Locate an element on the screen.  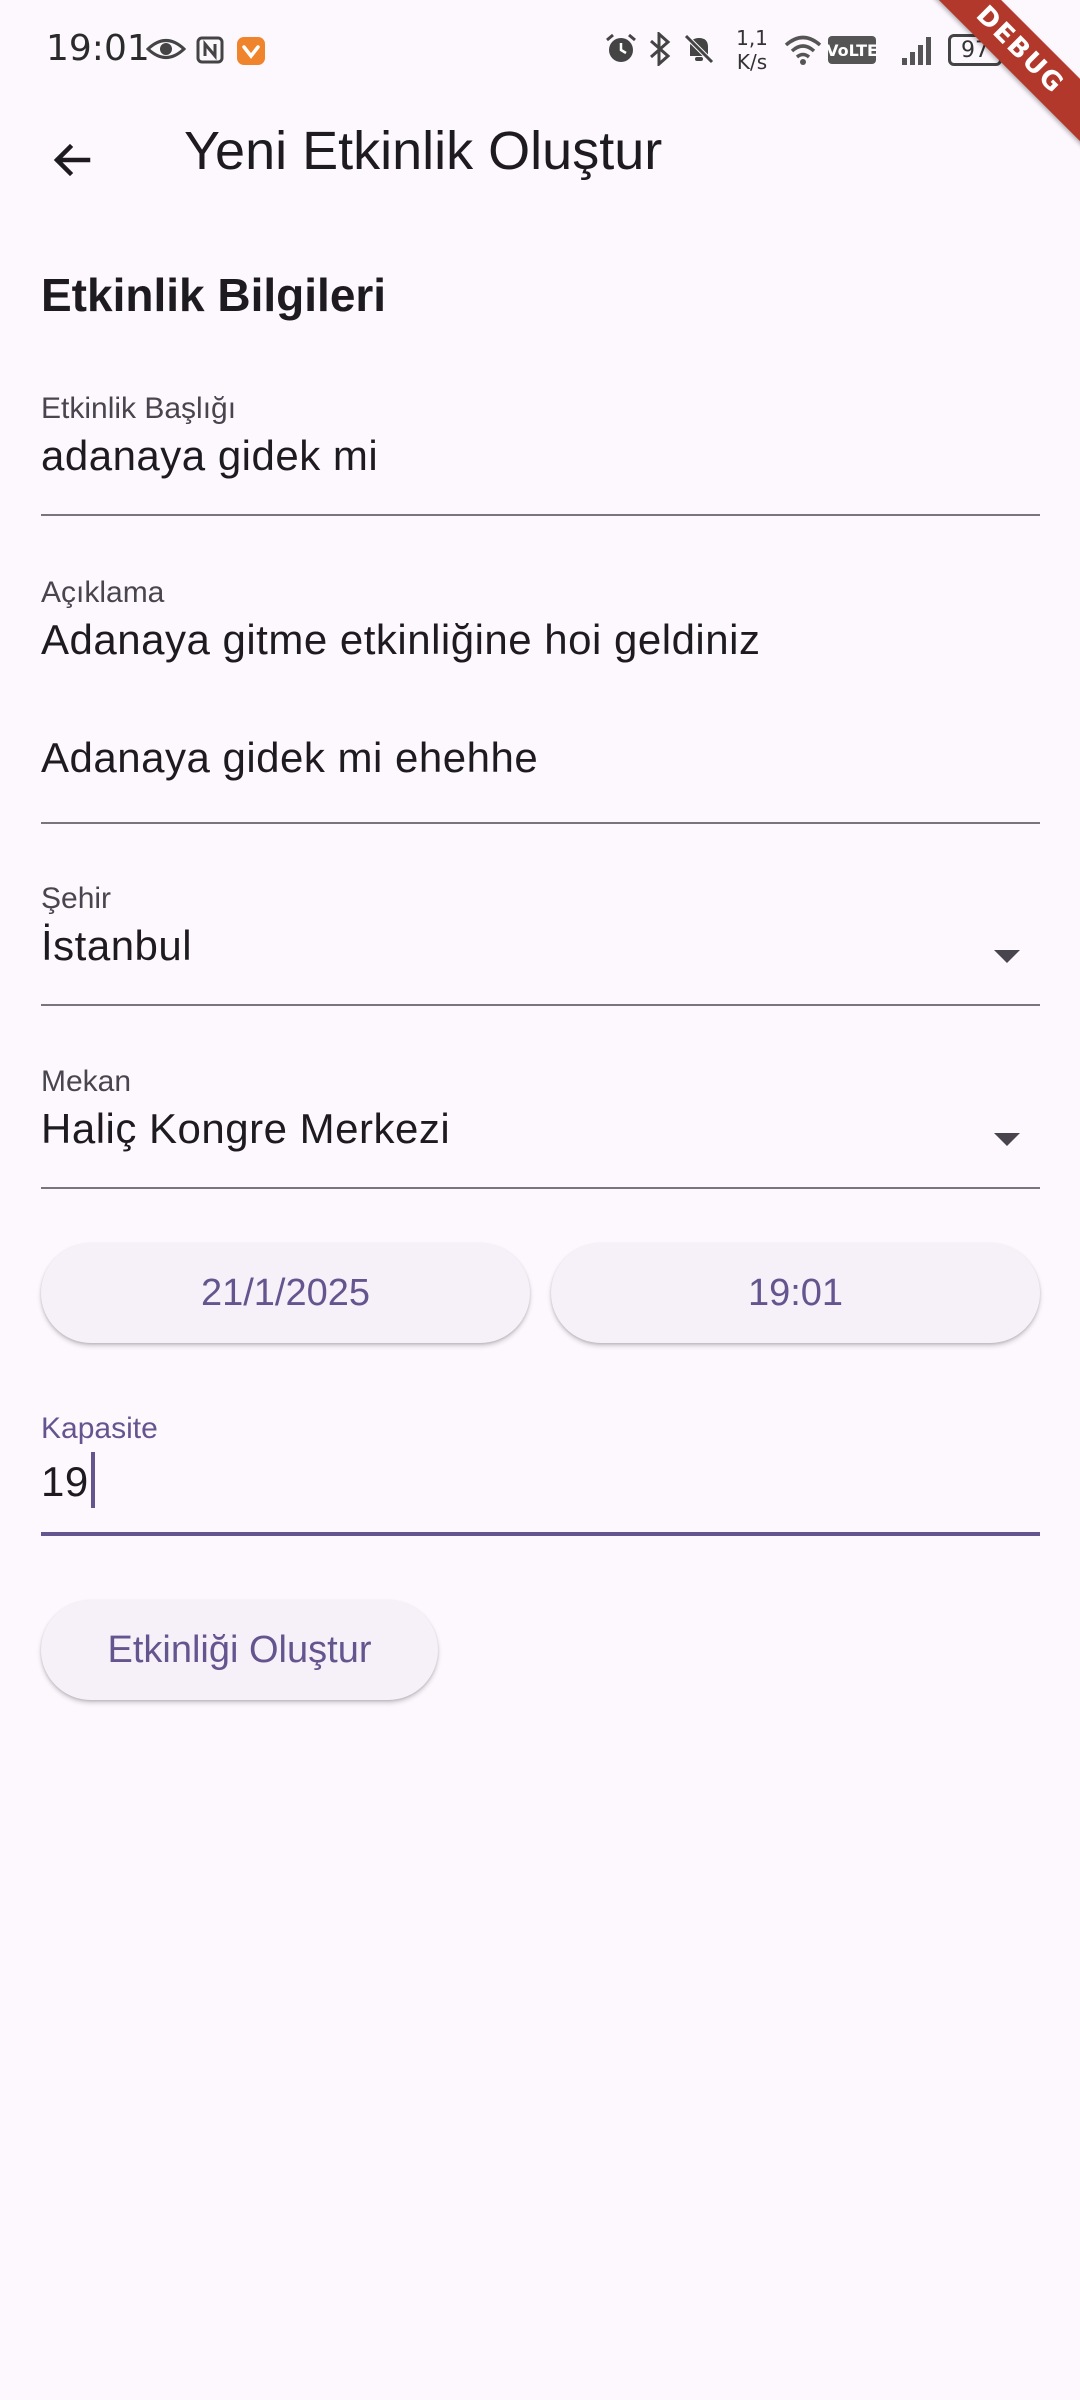
mute-icon is located at coordinates (699, 49).